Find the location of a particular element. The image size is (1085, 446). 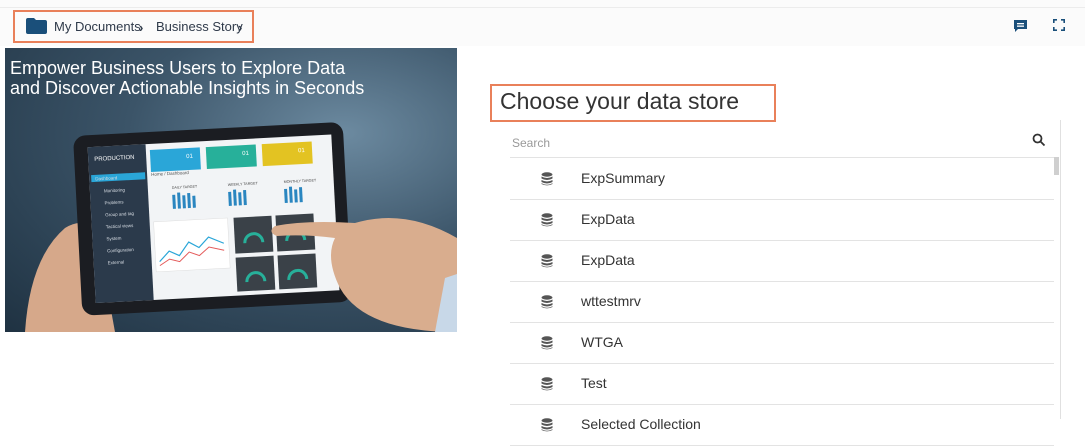

svg-text: External is located at coordinates (116, 262).